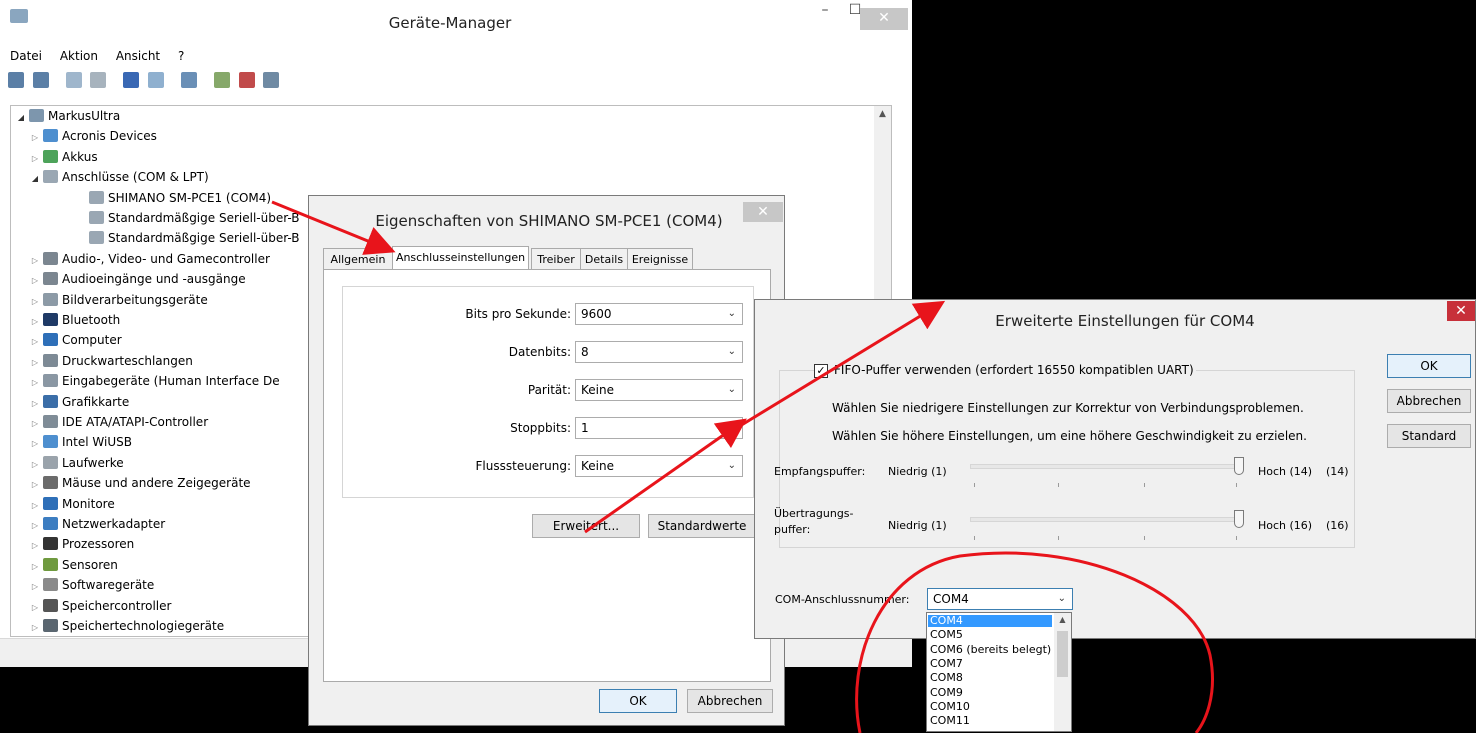 This screenshot has width=1476, height=733. I want to click on tab-anschlusseinstellungen: Anschlusseinstellungen, so click(460, 258).